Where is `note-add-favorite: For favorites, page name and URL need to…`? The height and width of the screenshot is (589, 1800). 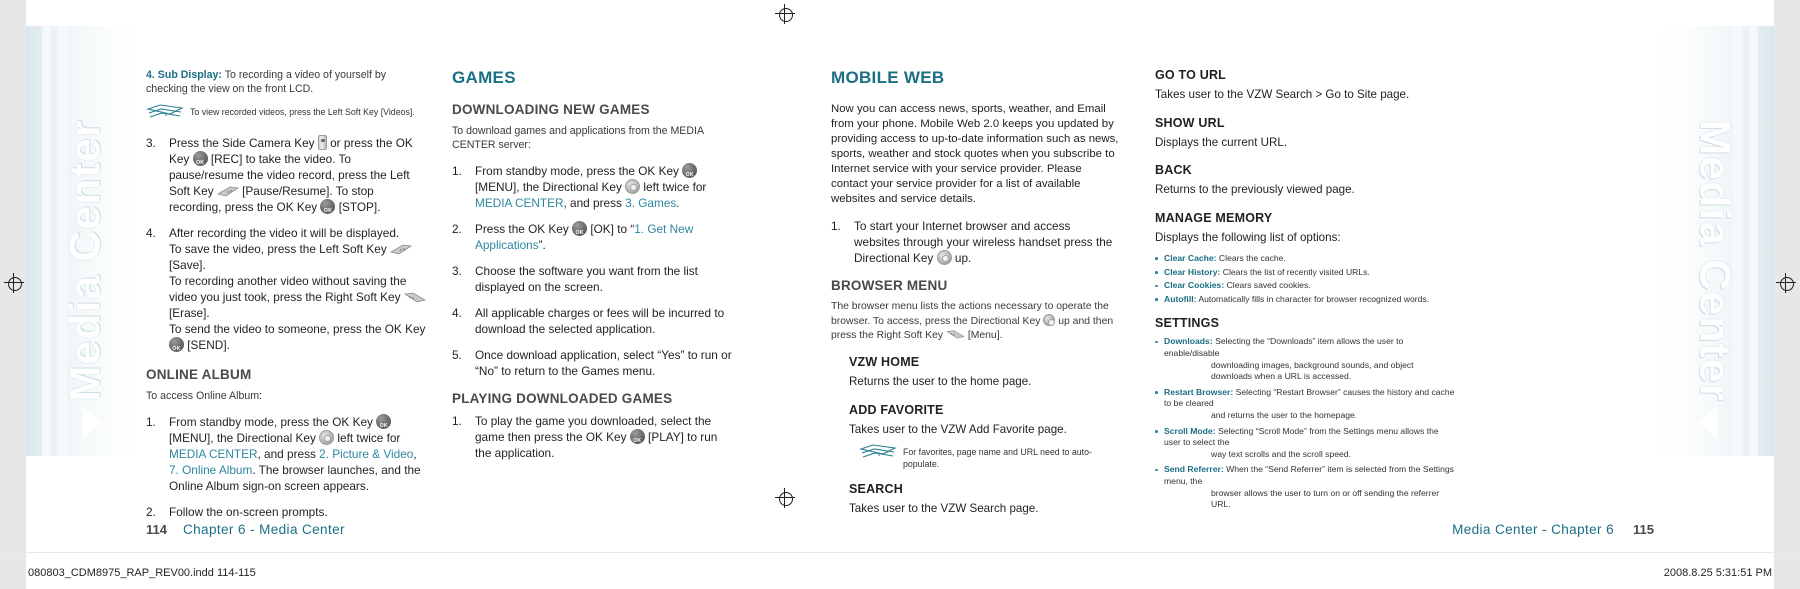
note-add-favorite: For favorites, page name and URL need to… is located at coordinates (989, 456).